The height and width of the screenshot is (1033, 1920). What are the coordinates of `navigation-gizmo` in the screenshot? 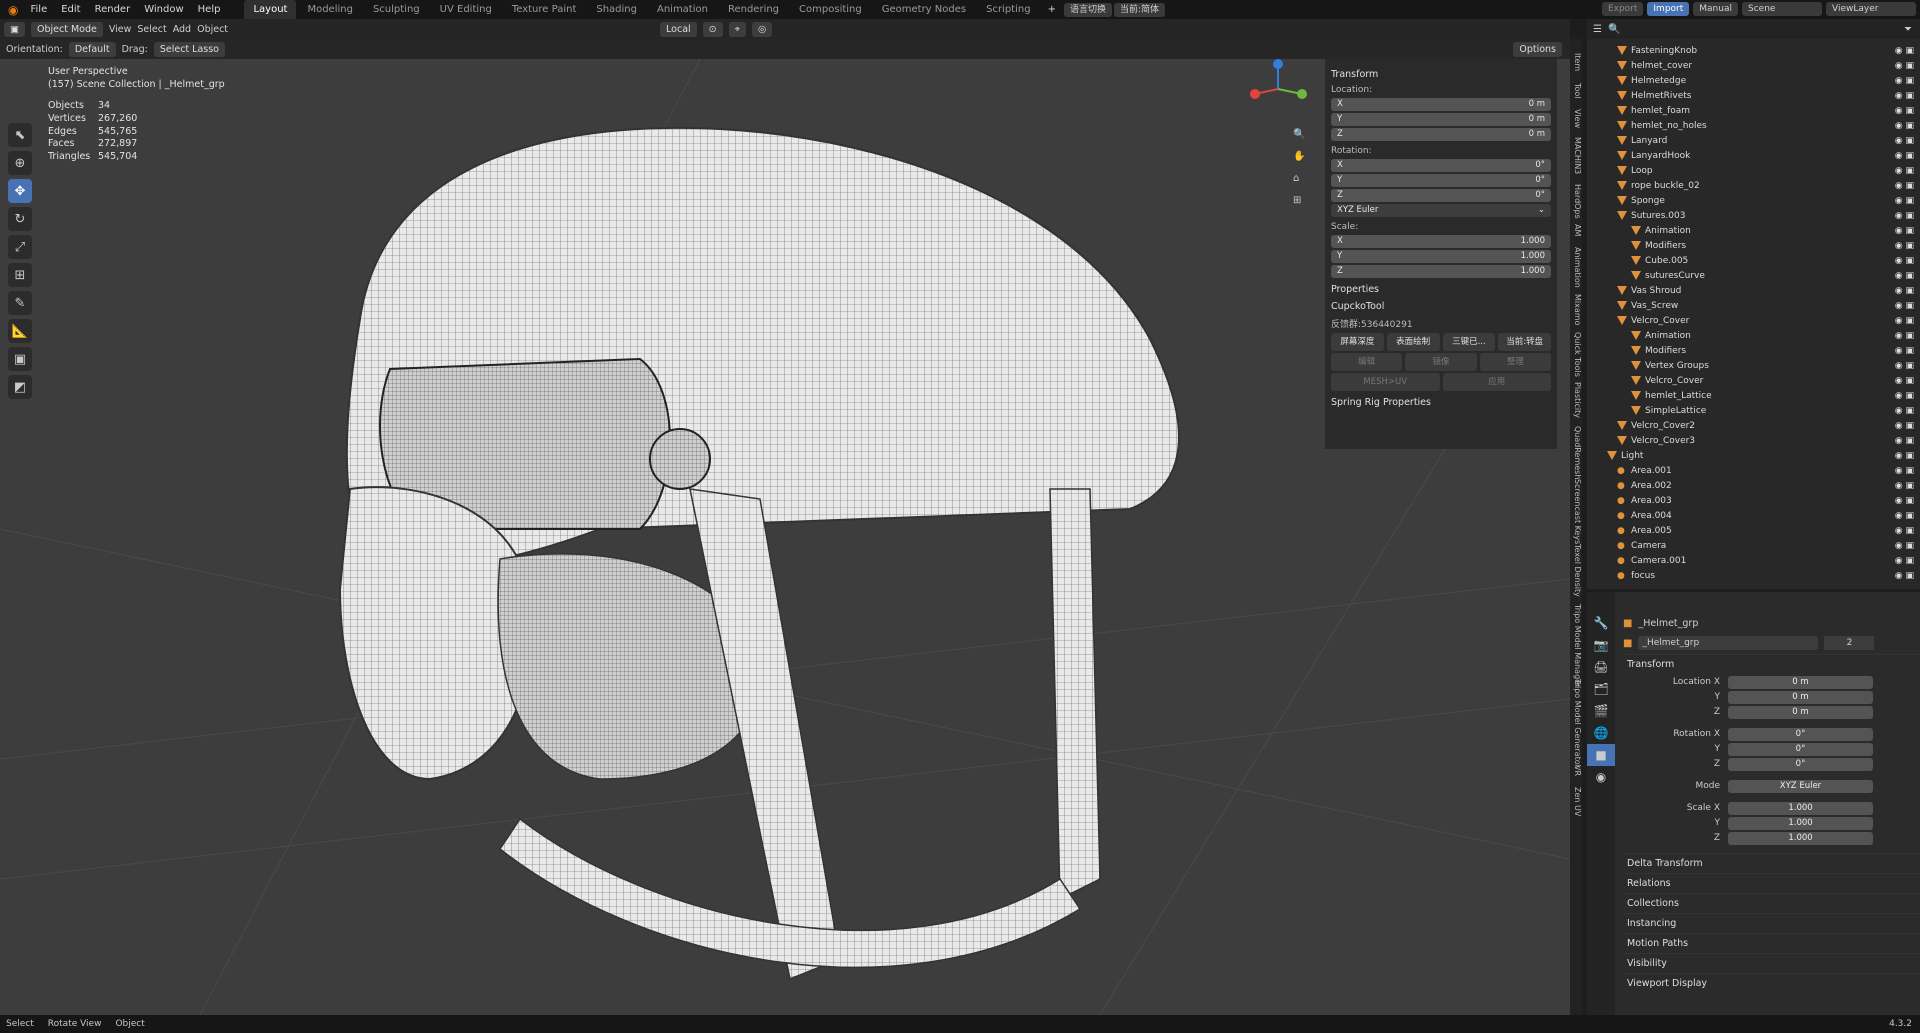 It's located at (1280, 89).